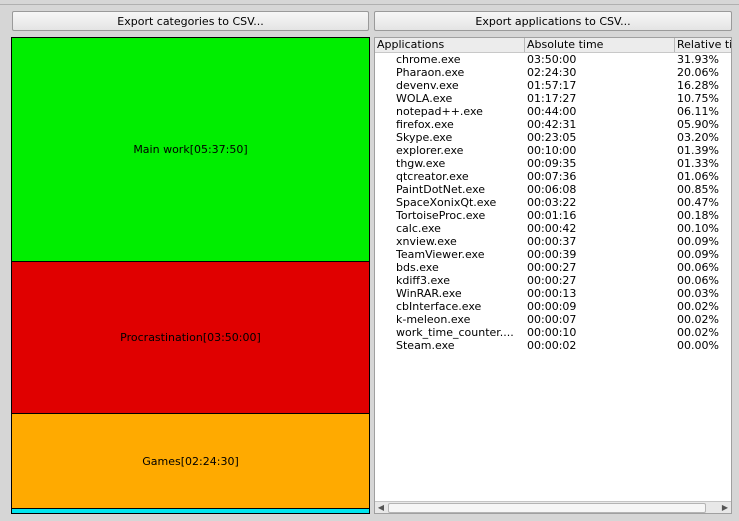 The width and height of the screenshot is (739, 521). What do you see at coordinates (698, 85) in the screenshot?
I see `relative-time-cell: 16.28%` at bounding box center [698, 85].